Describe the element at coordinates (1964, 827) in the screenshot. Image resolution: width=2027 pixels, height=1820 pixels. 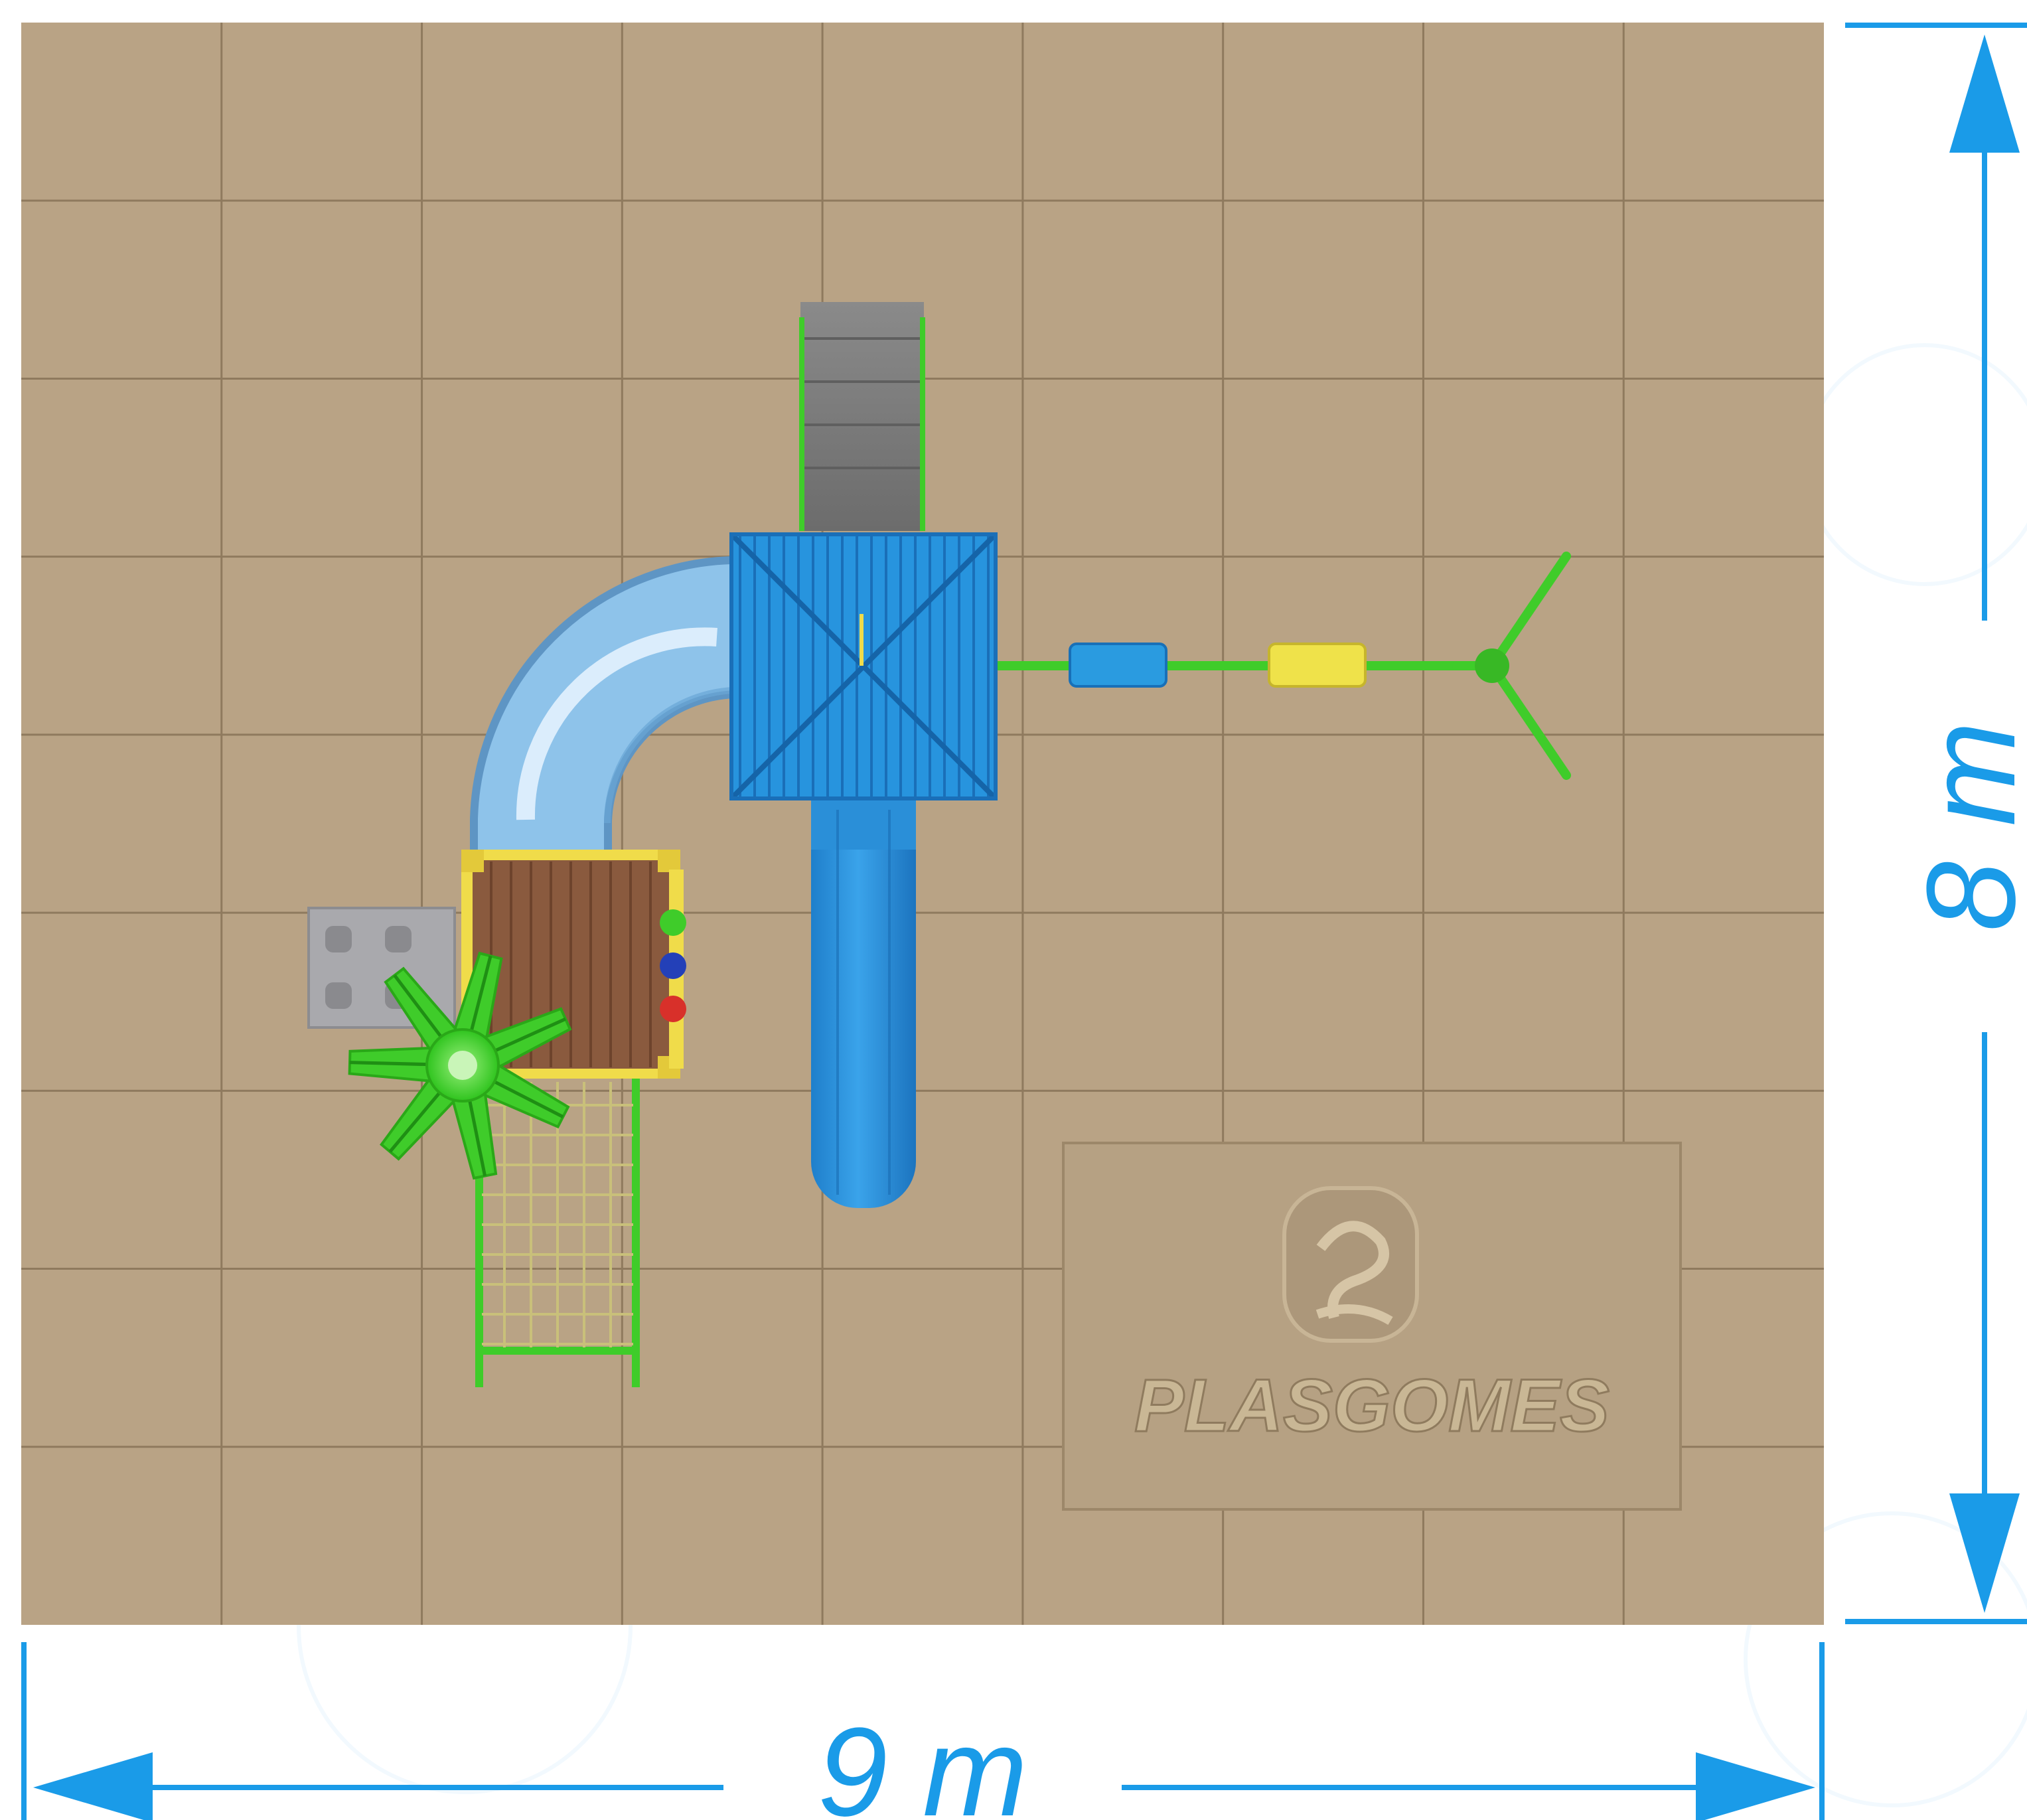
I see `height-label: 8 m` at that location.